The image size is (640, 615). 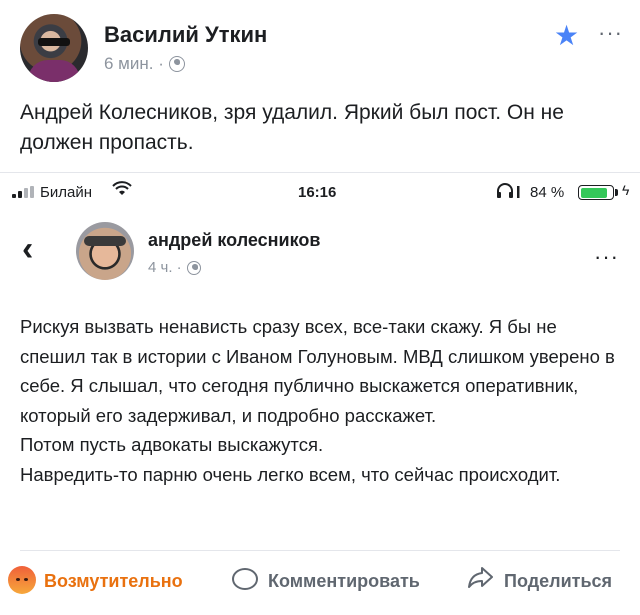 I want to click on reaction-button: Возмутительно, so click(x=113, y=581).